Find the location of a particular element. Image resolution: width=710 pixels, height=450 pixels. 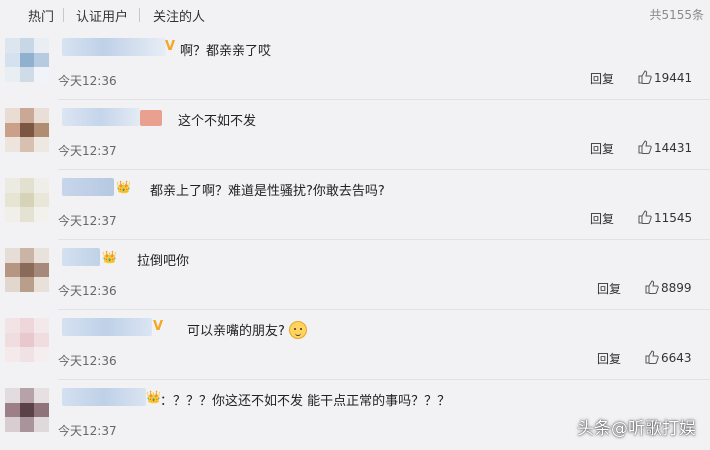

like-count: 8899 is located at coordinates (676, 288).